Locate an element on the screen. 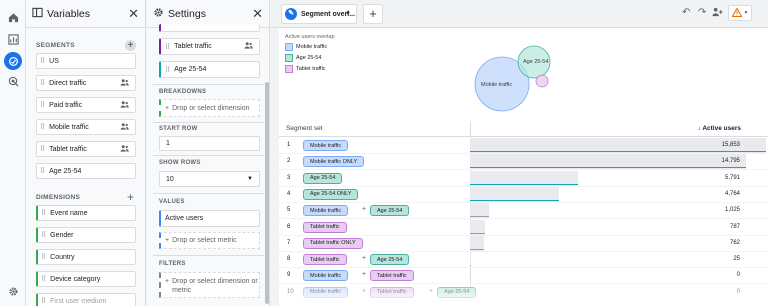  plus-sign: + is located at coordinates (364, 259).